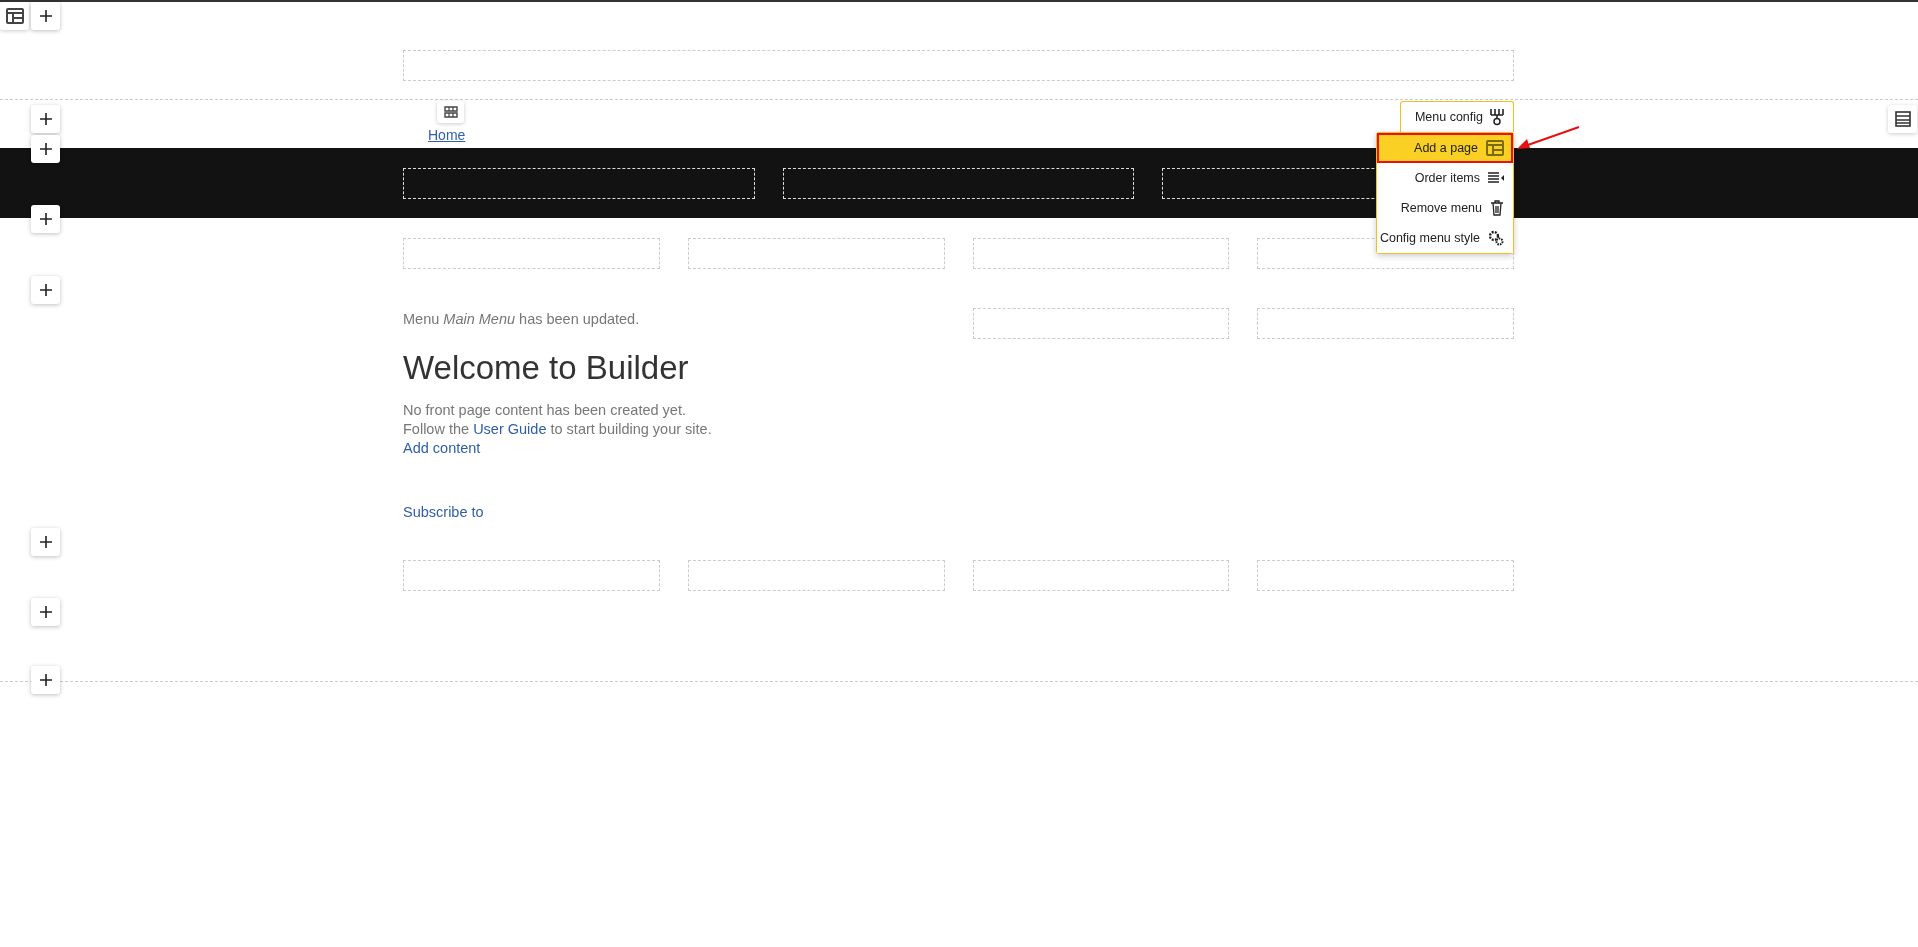 This screenshot has width=1918, height=947. Describe the element at coordinates (447, 134) in the screenshot. I see `nav-link: Home` at that location.